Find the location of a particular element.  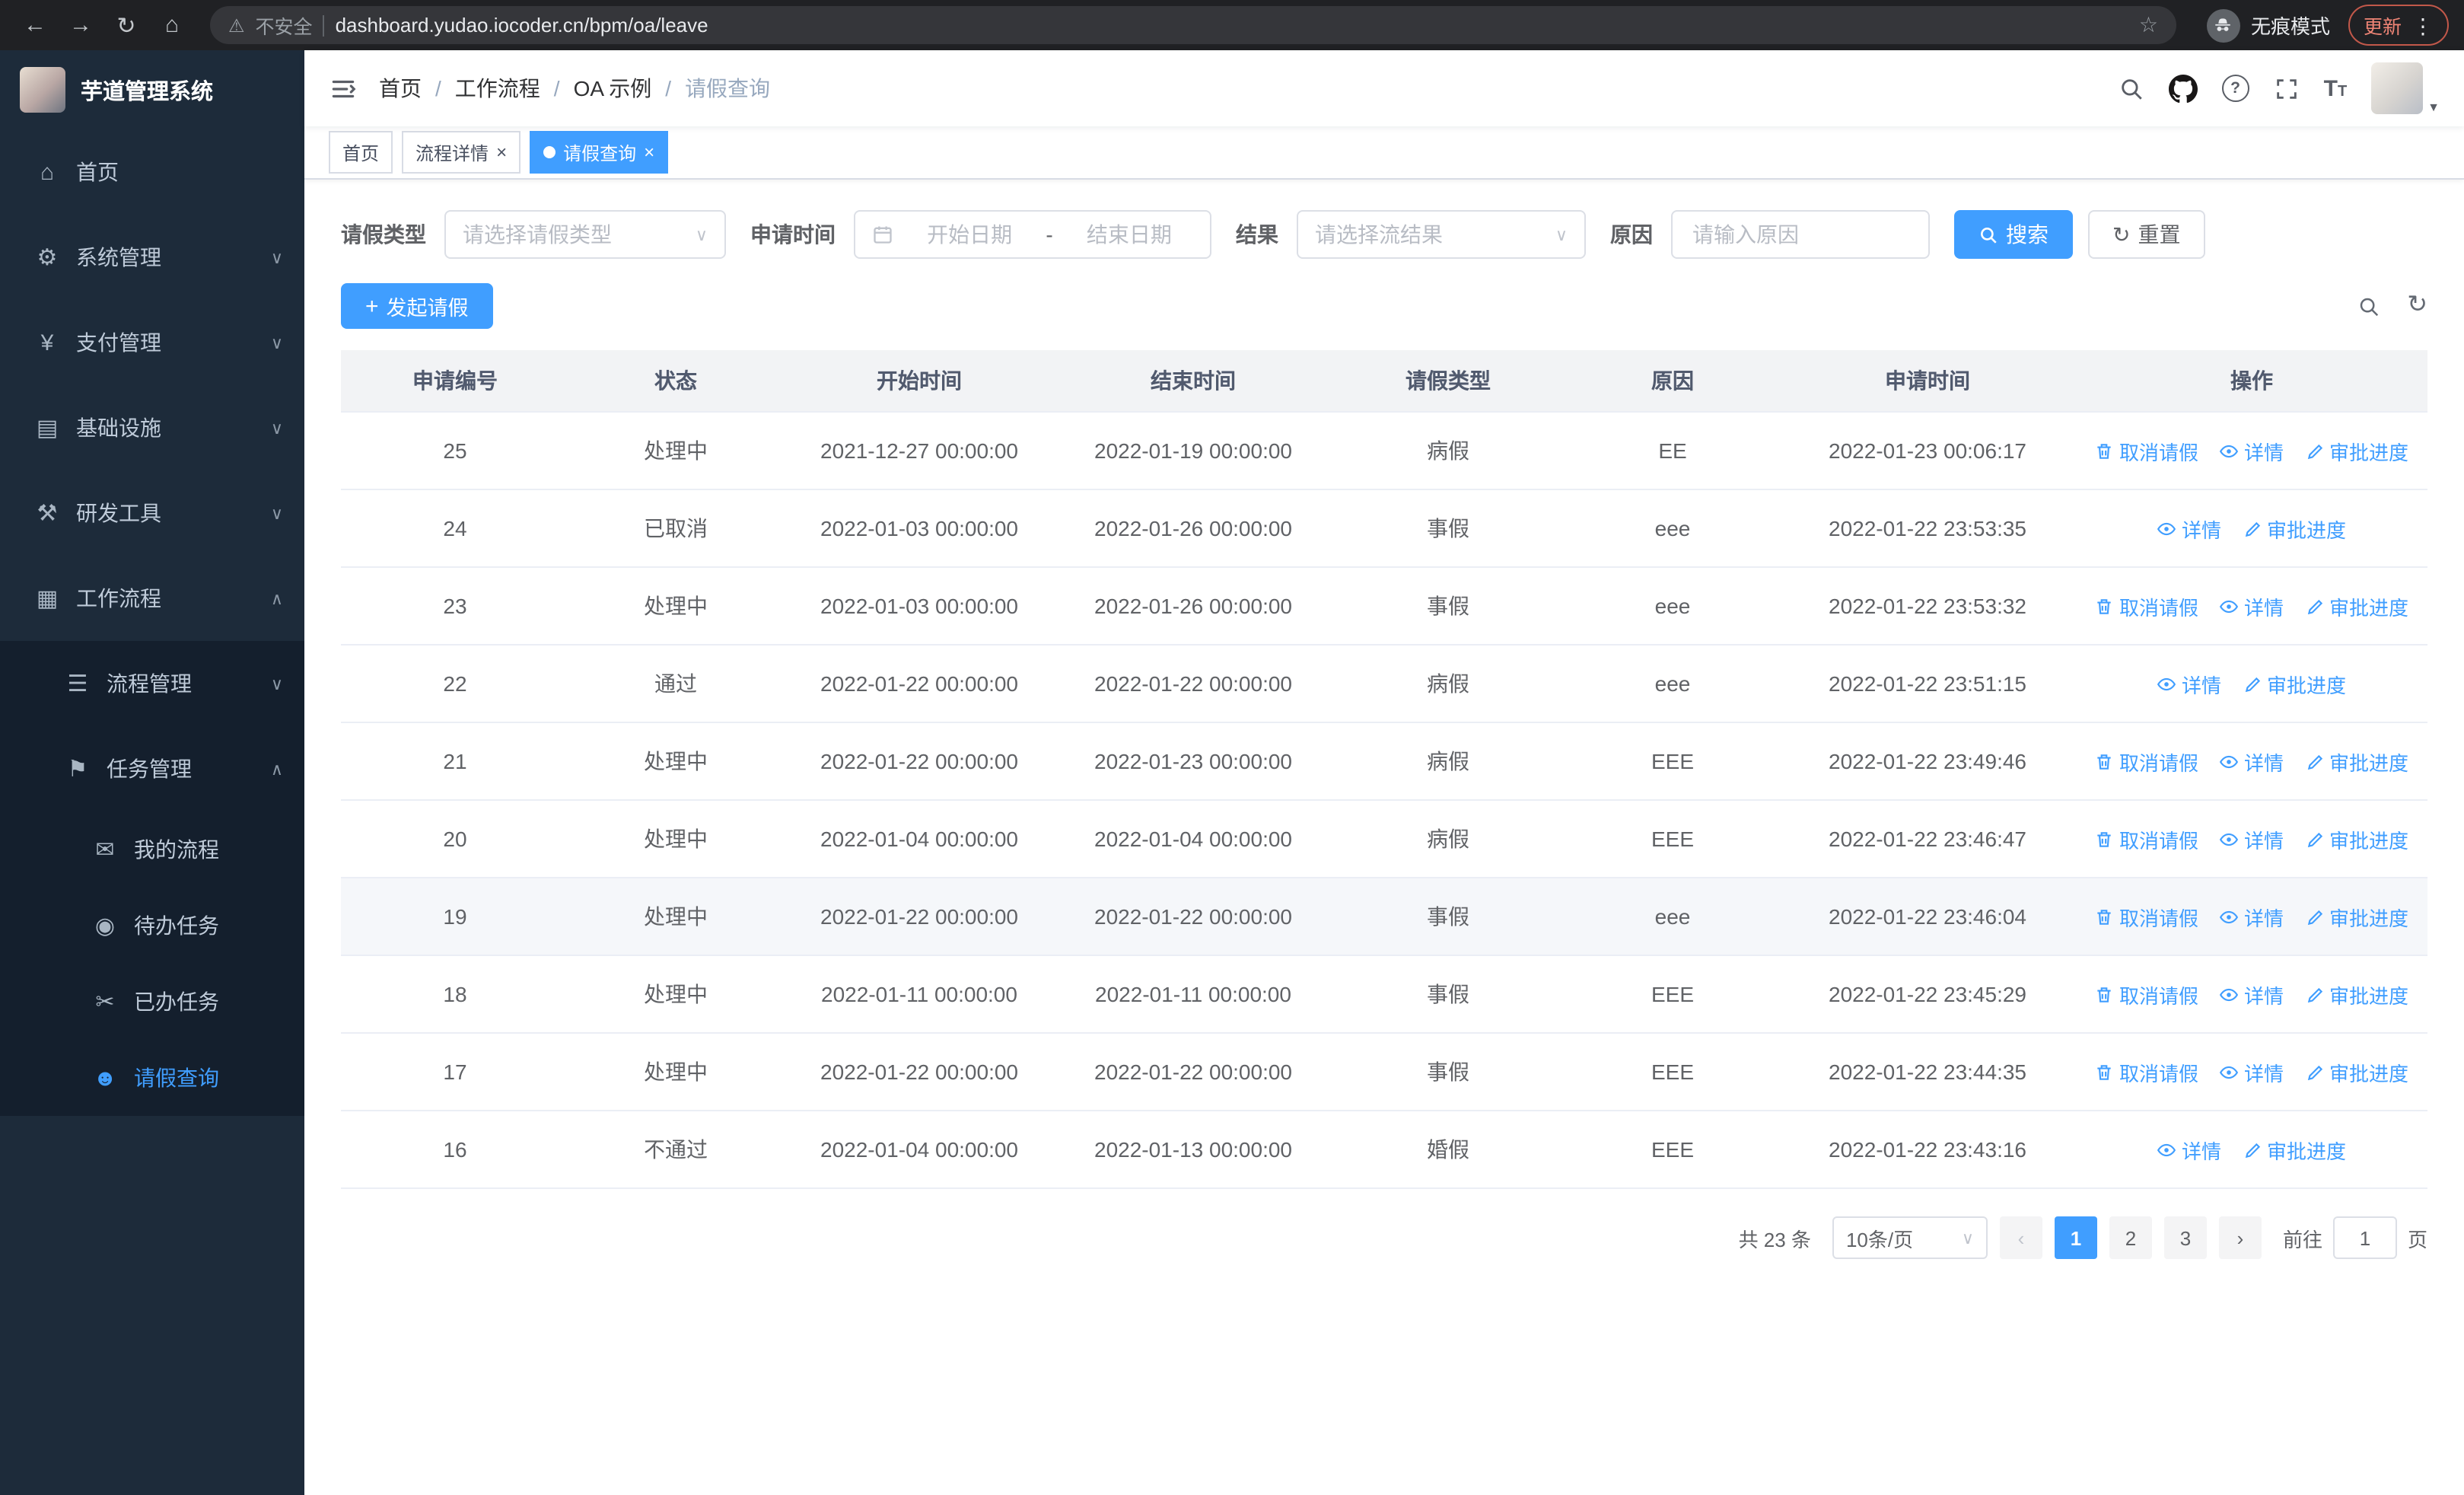

forward-icon: → is located at coordinates (80, 25).